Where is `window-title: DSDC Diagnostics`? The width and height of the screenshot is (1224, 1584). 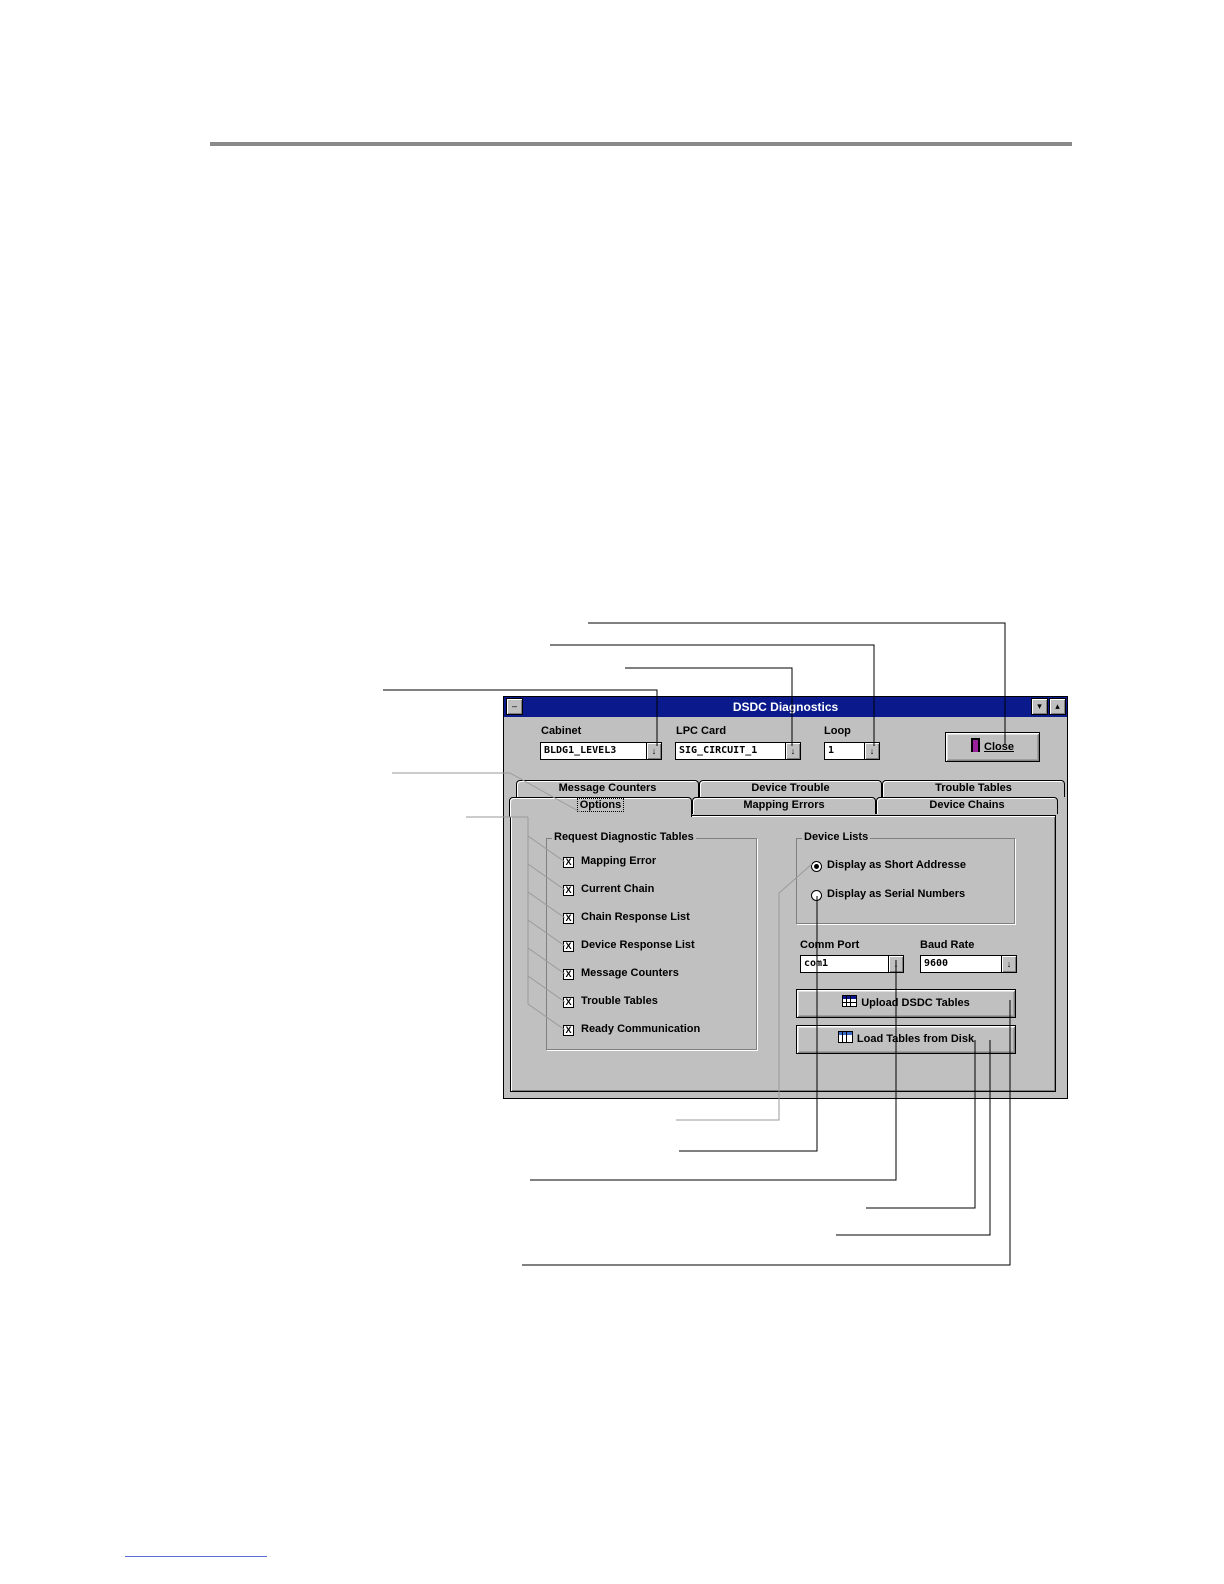 window-title: DSDC Diagnostics is located at coordinates (785, 707).